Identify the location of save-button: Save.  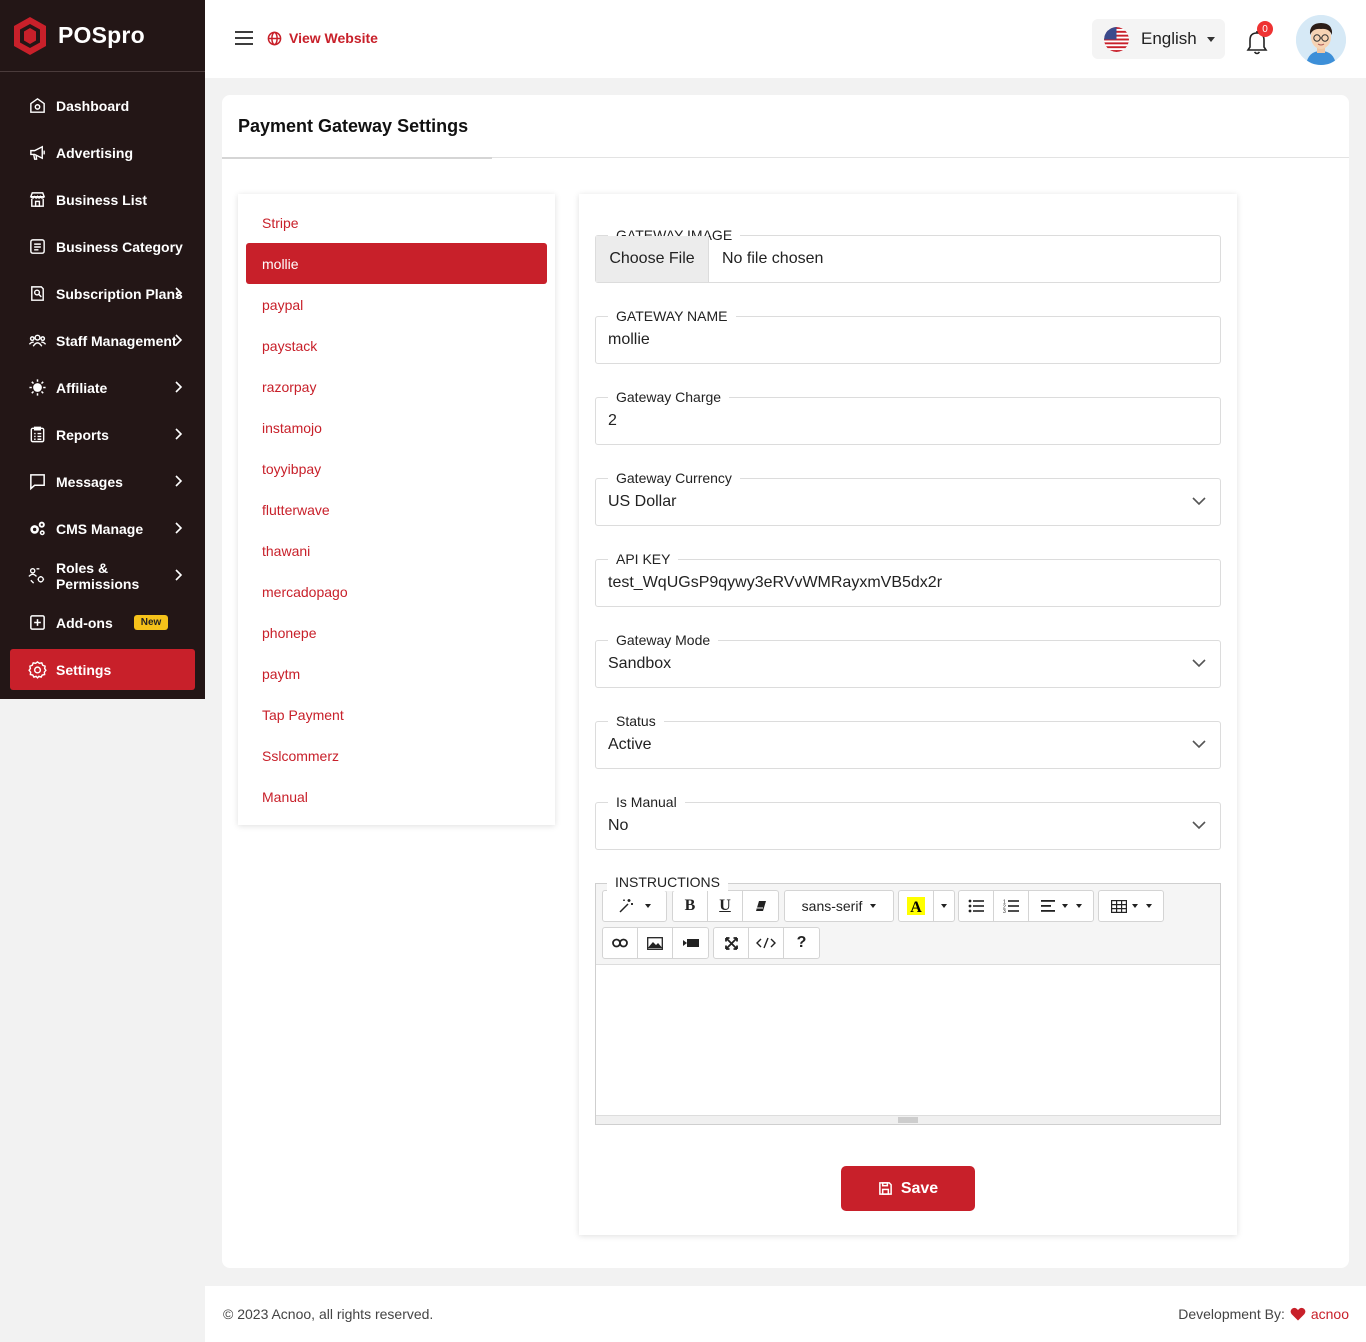
(908, 1188).